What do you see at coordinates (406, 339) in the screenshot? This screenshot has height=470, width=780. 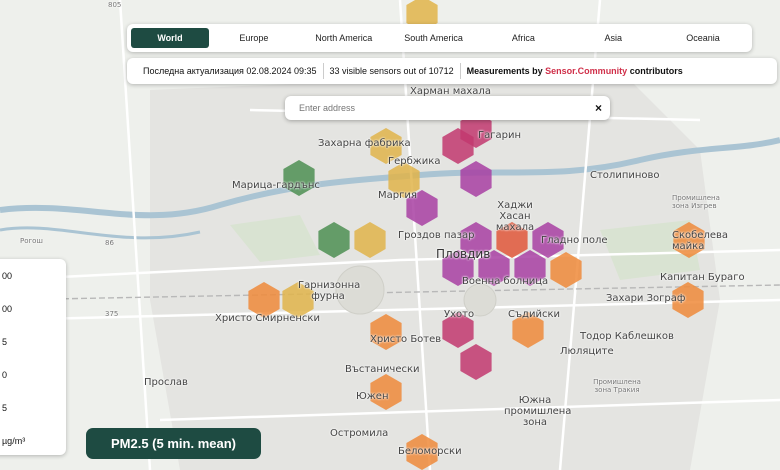 I see `map-label: Христо Ботев` at bounding box center [406, 339].